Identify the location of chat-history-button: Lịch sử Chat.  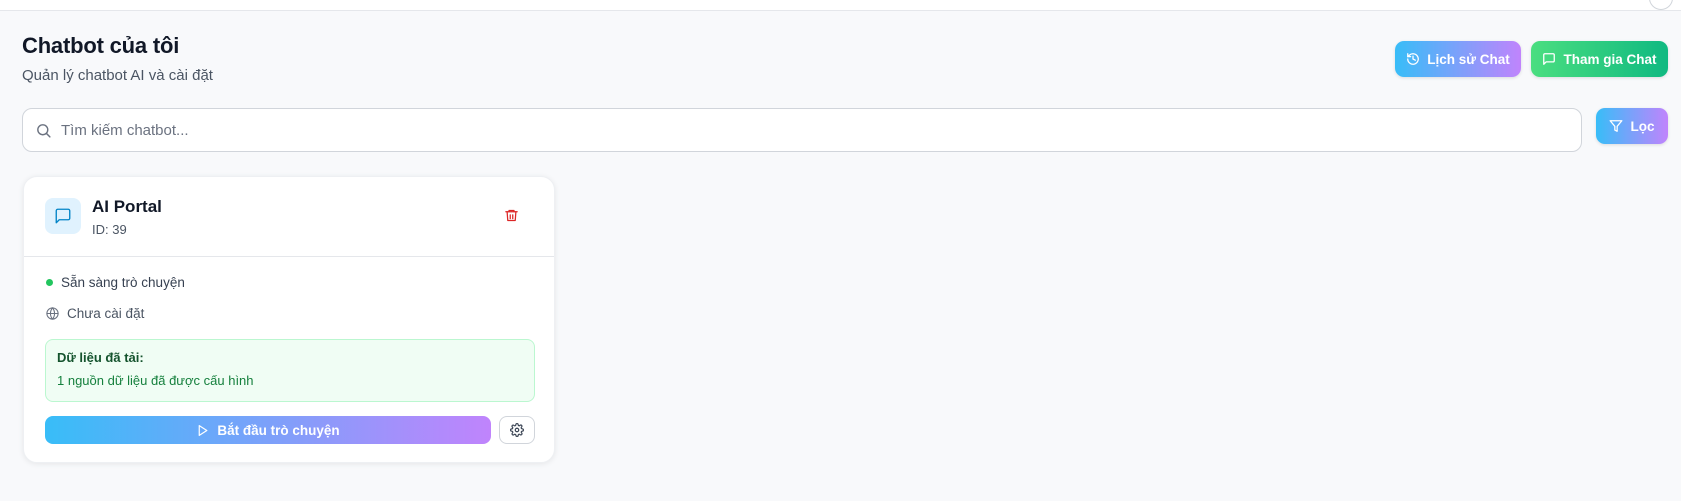
(1458, 59).